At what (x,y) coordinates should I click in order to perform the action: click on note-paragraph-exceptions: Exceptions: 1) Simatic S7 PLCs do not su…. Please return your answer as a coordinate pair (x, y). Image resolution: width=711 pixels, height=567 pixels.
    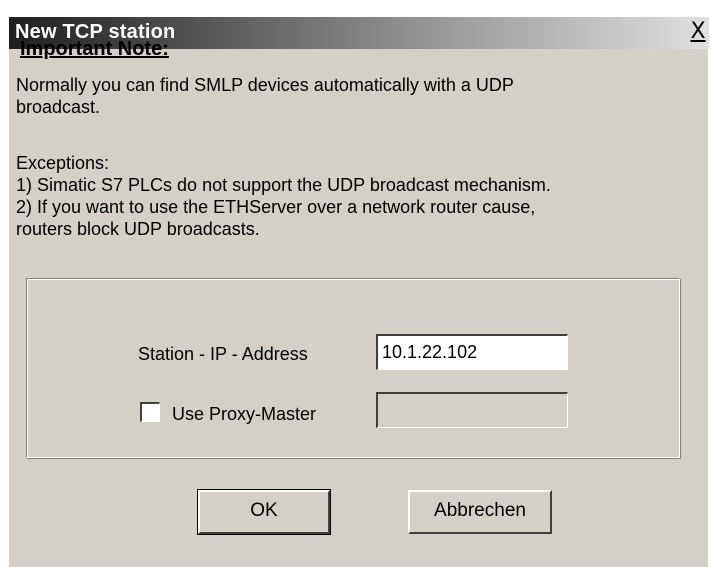
    Looking at the image, I should click on (283, 196).